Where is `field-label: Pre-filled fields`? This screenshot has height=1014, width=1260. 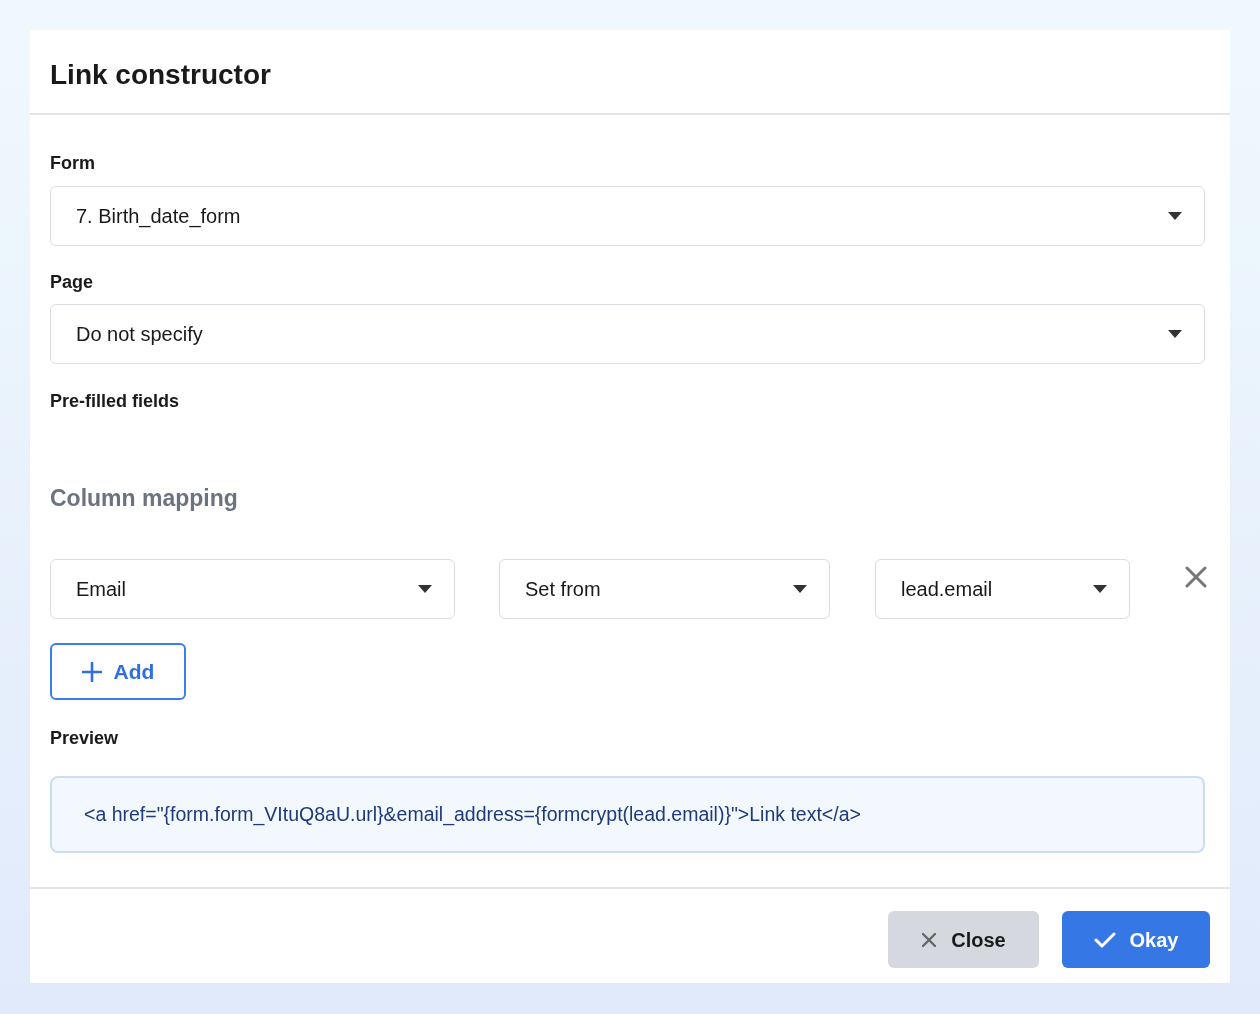
field-label: Pre-filled fields is located at coordinates (115, 401).